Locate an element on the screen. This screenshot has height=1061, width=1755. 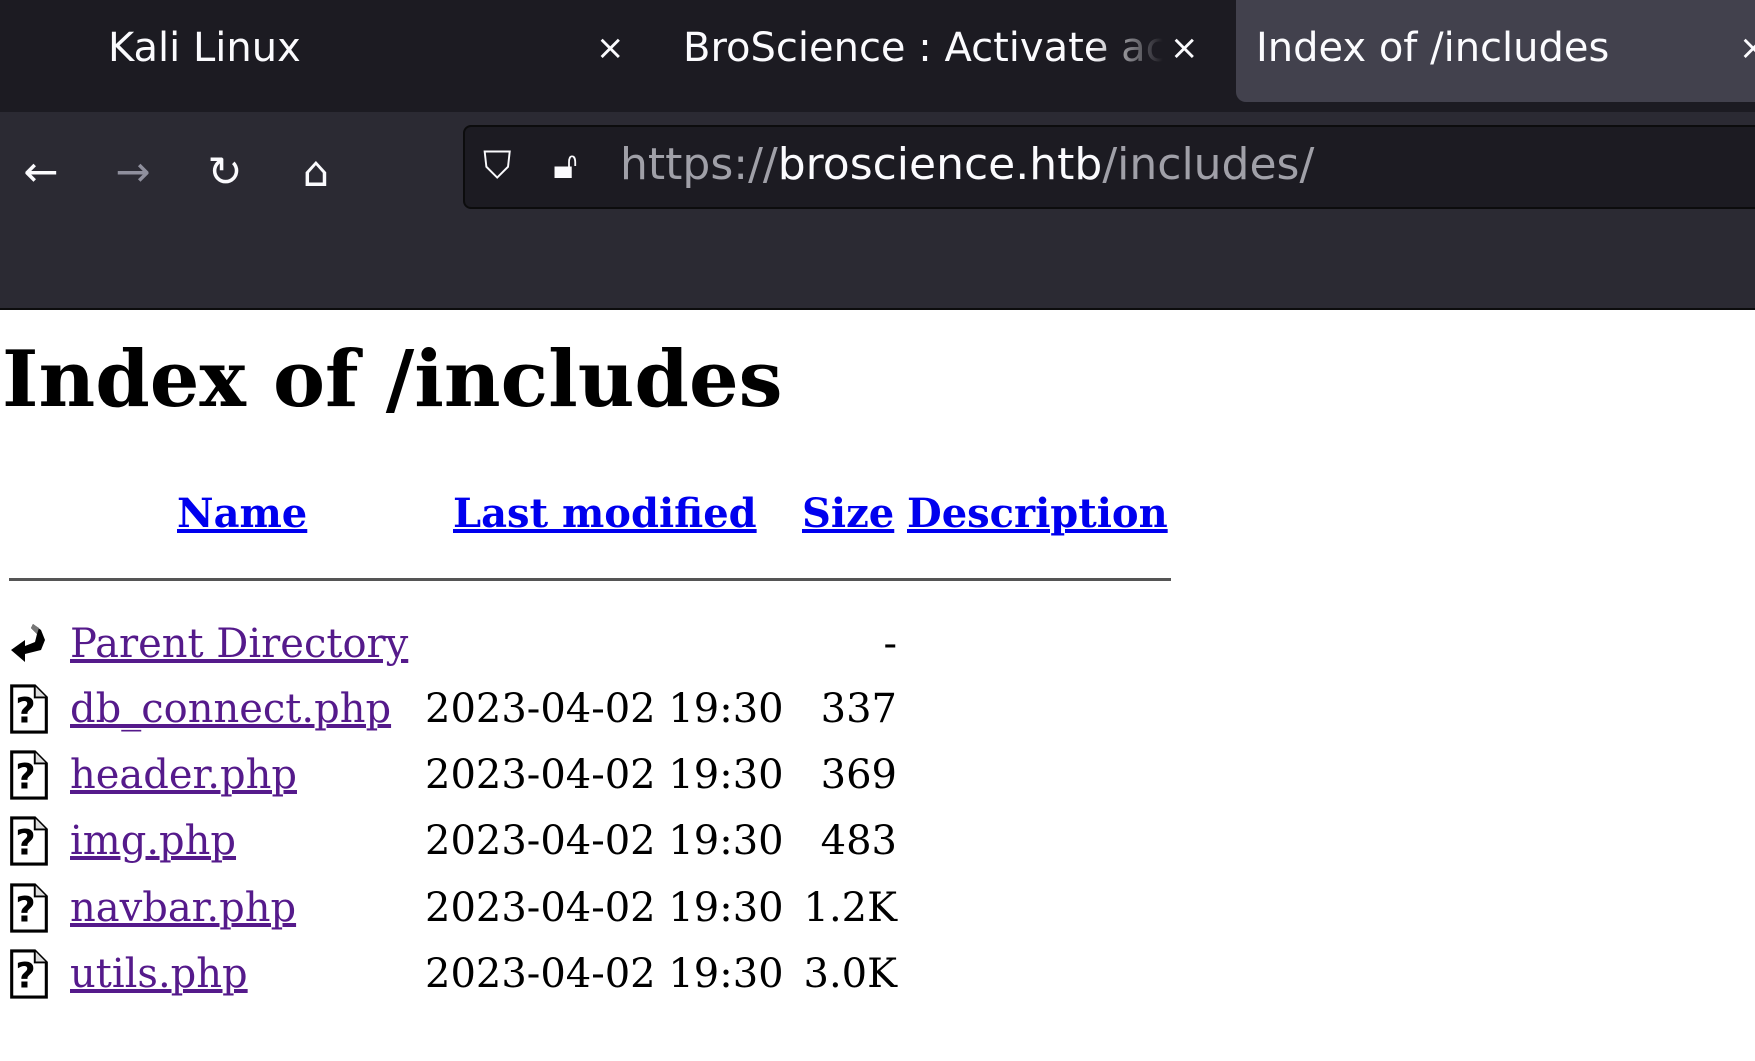
file-size: - is located at coordinates (890, 644).